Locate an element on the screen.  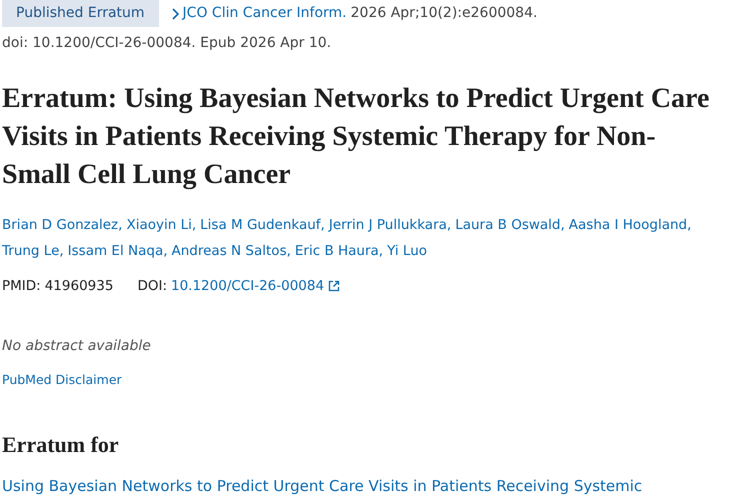
chevron-icon is located at coordinates (174, 14).